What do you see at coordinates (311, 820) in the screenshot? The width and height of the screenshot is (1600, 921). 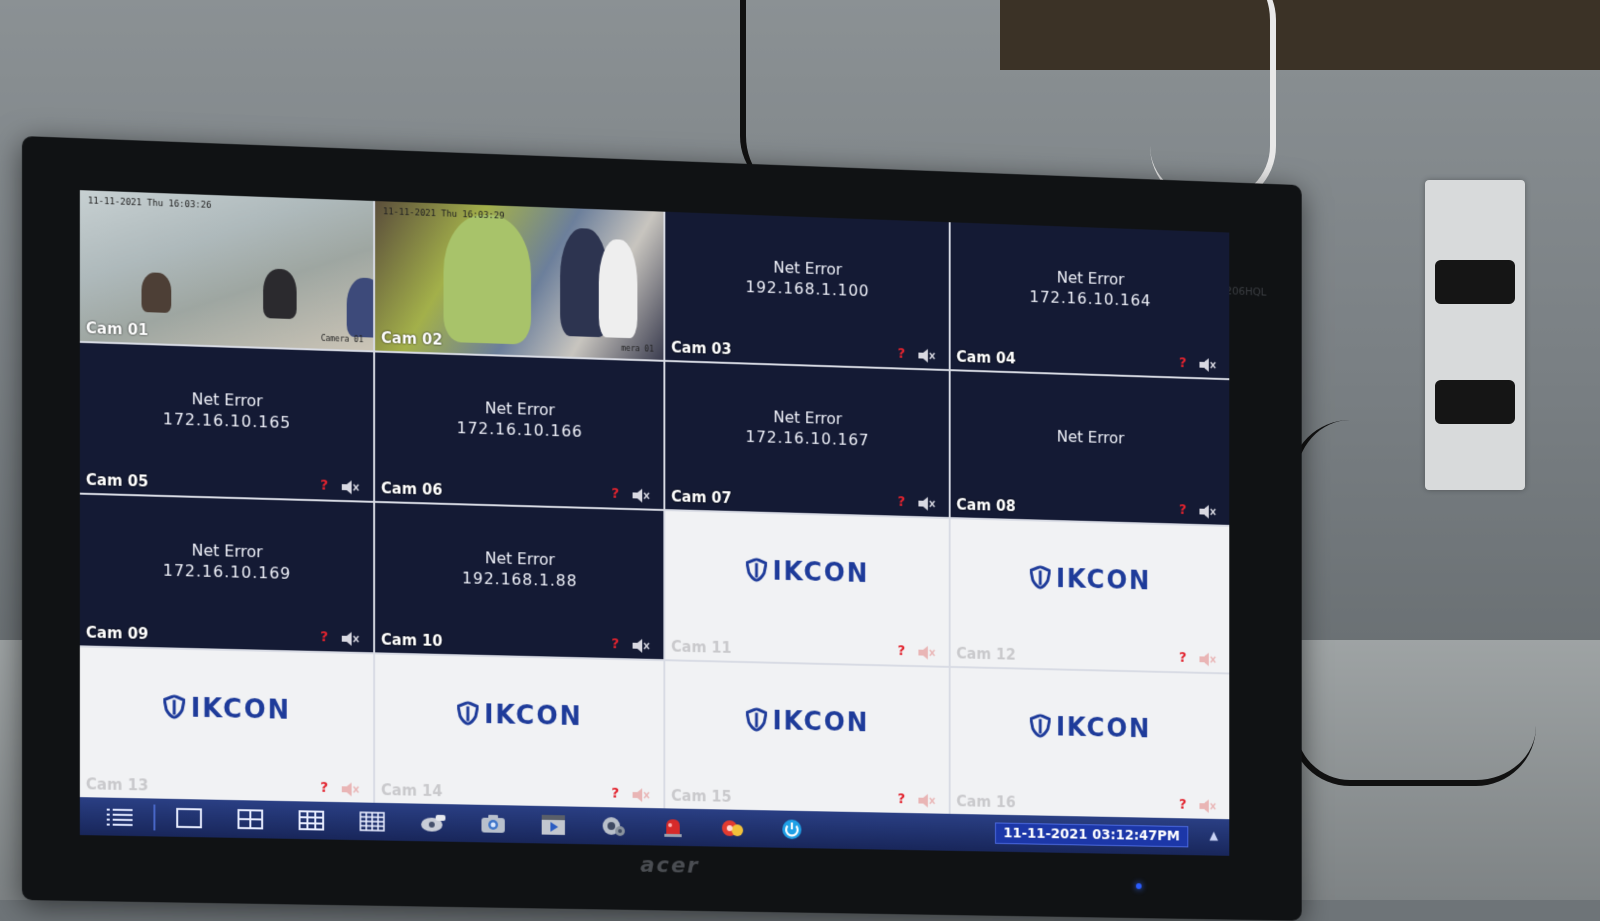 I see `nine-view-icon` at bounding box center [311, 820].